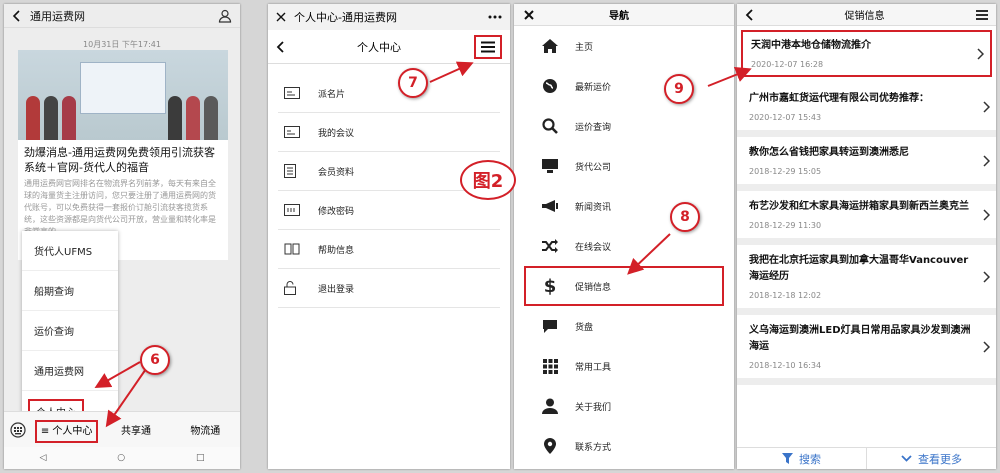  I want to click on step-badge-9: 9, so click(679, 89).